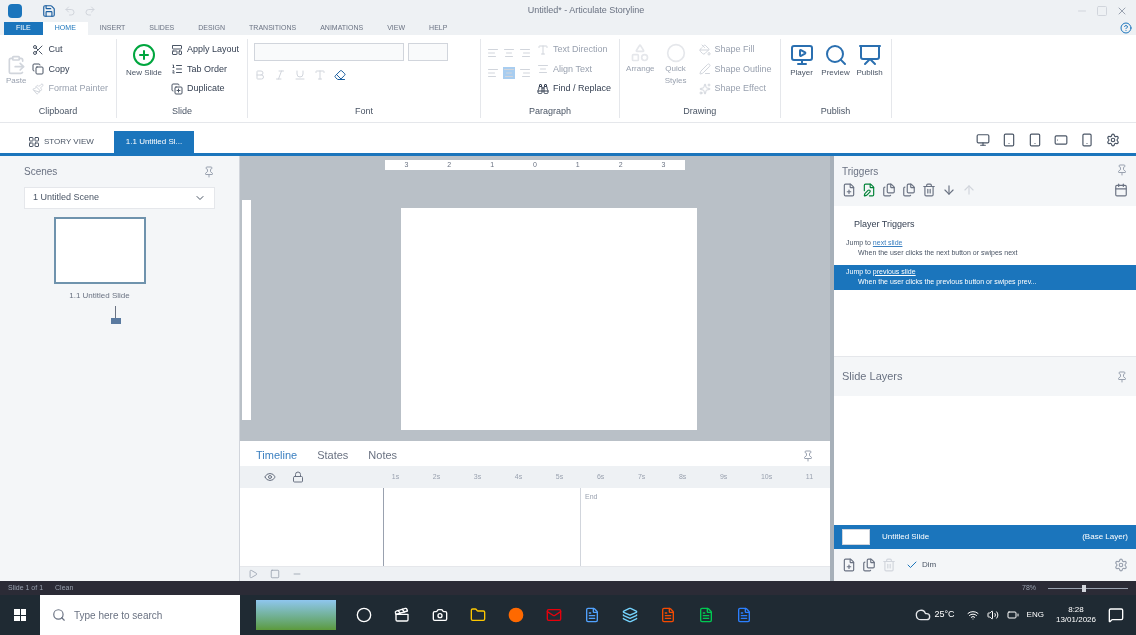 This screenshot has height=635, width=1136. I want to click on layer-row: Untitled Slide (Base Layer), so click(985, 537).